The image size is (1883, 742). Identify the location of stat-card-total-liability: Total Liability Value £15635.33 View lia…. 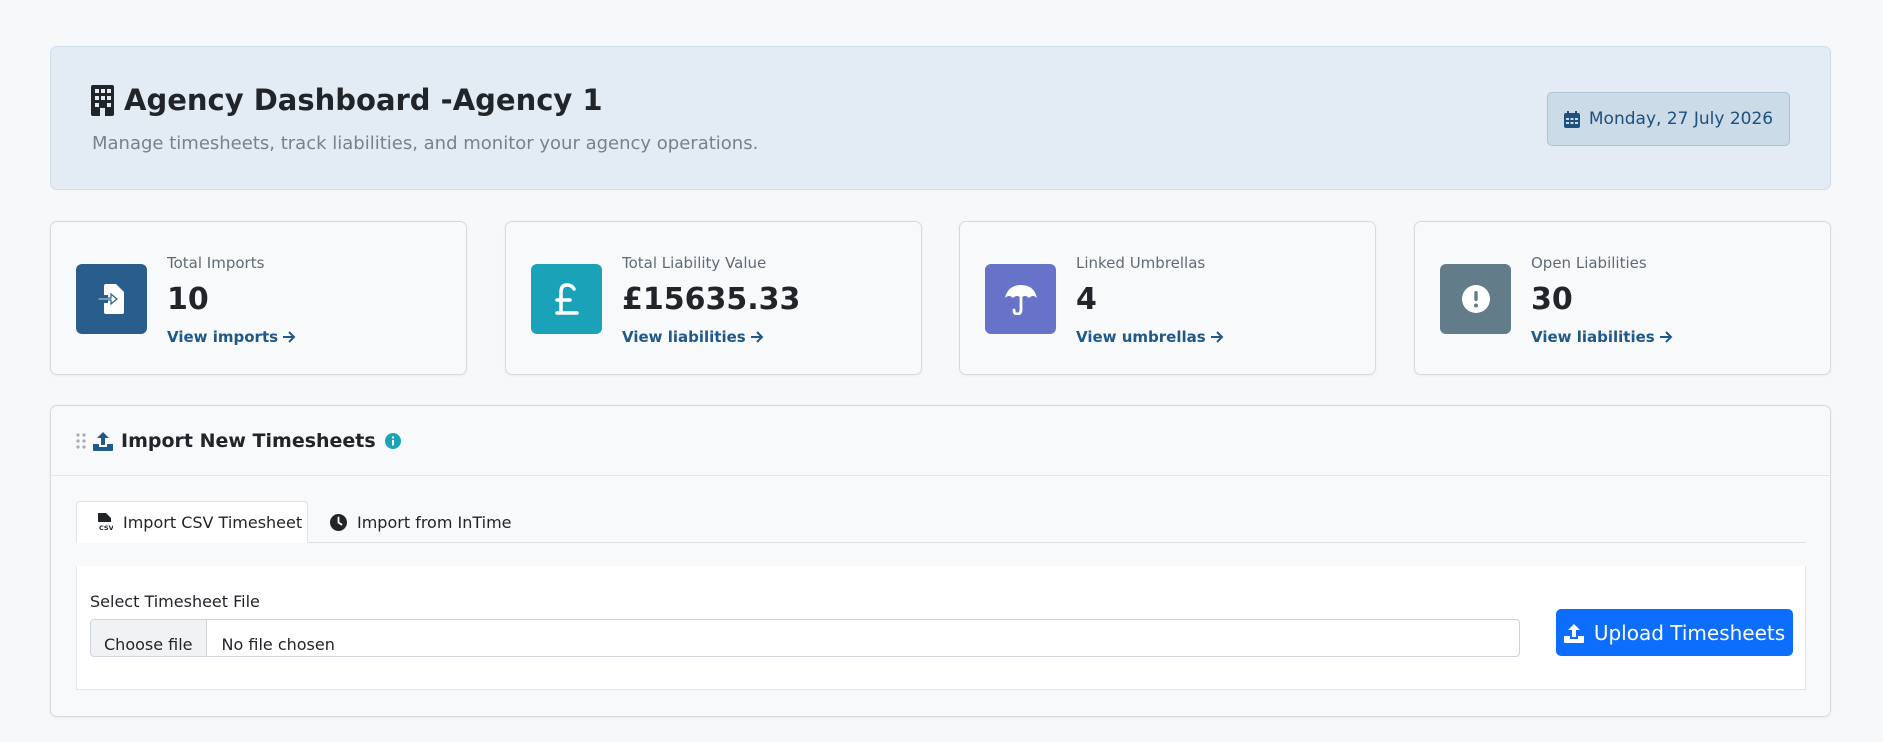
(713, 298).